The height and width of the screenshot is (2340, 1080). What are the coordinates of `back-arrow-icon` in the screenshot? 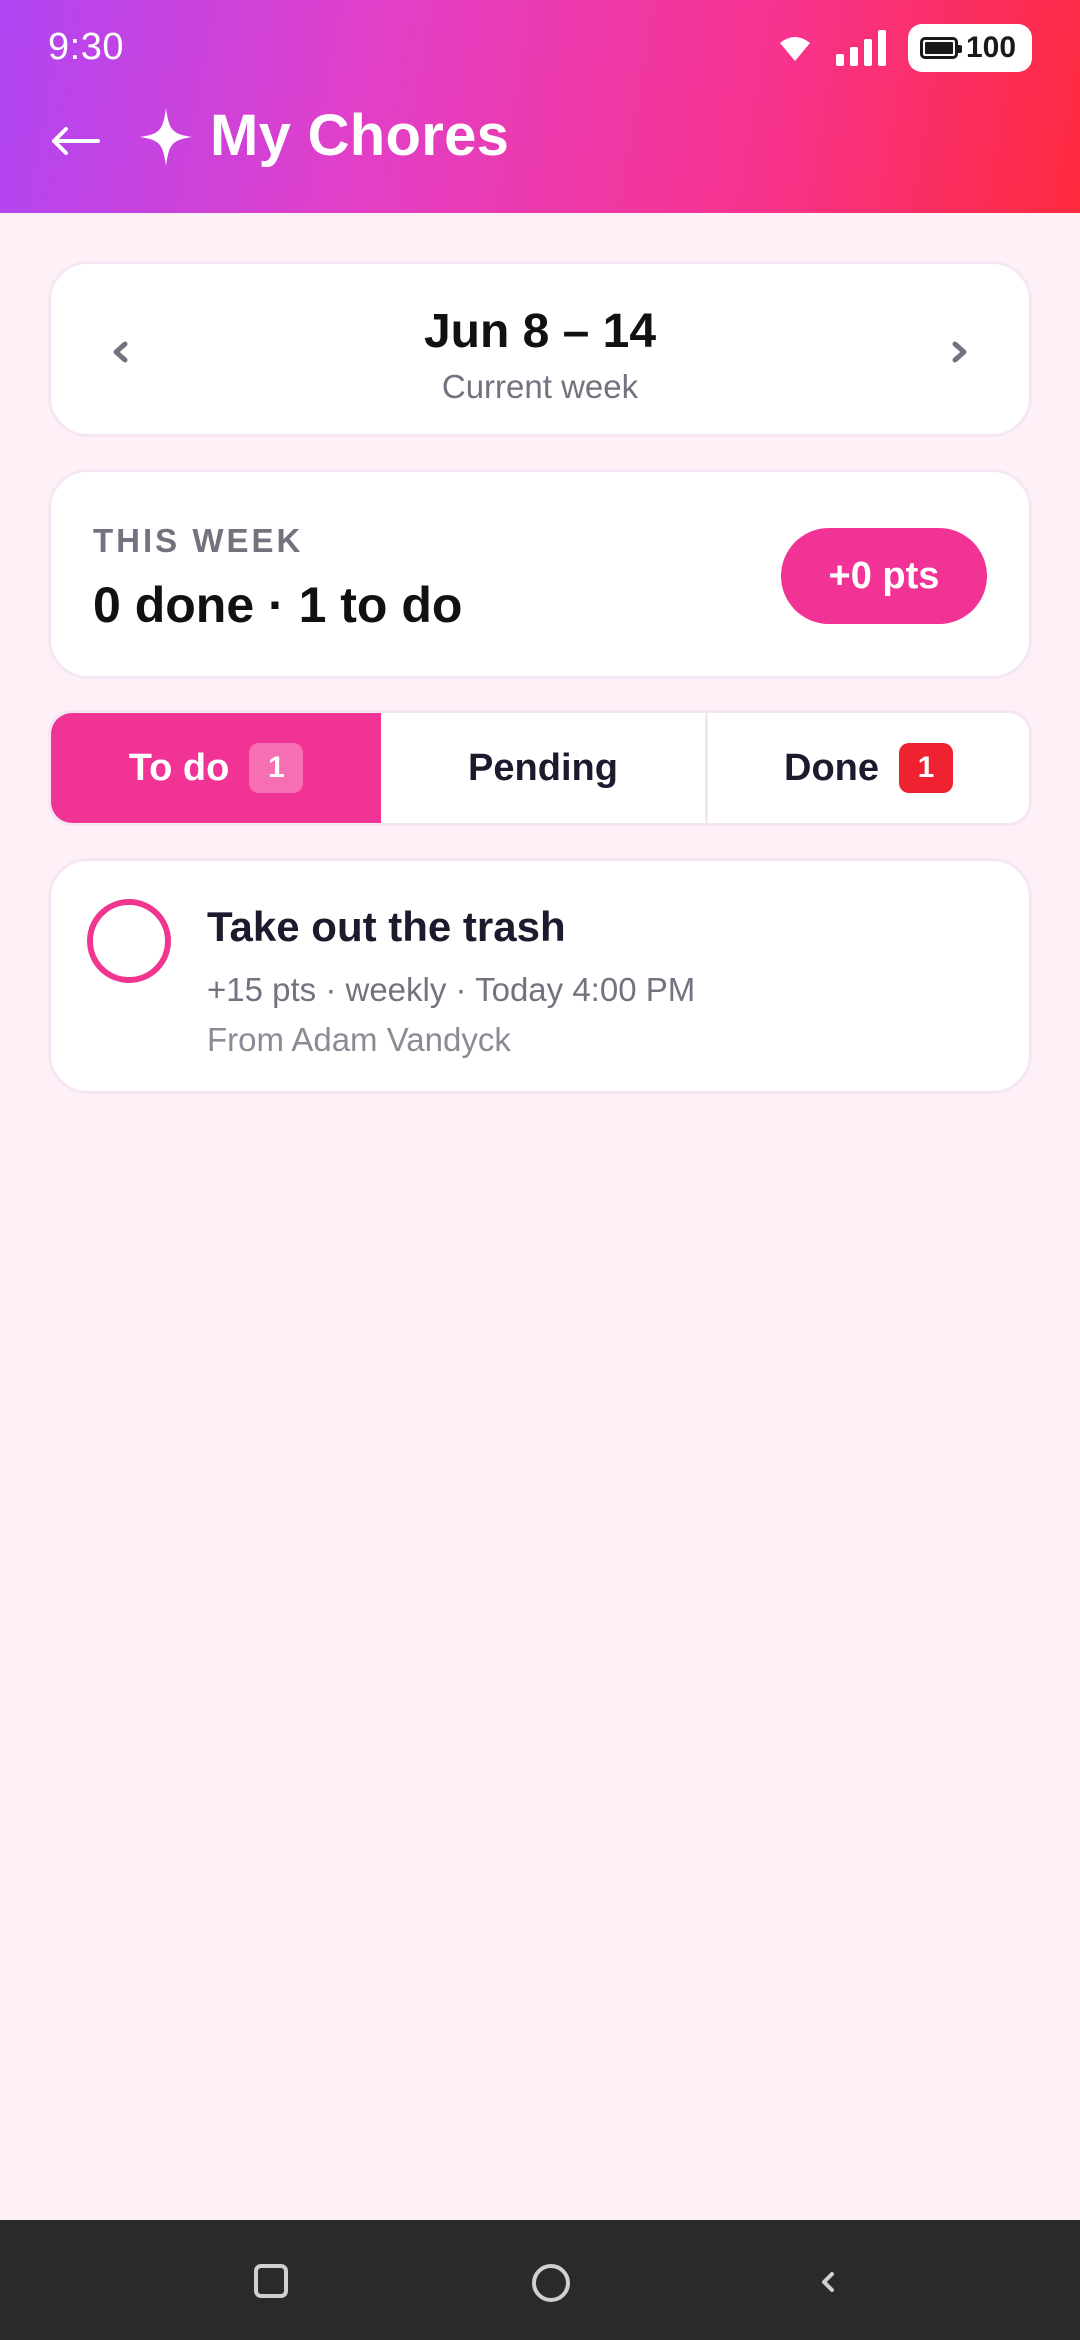 It's located at (76, 141).